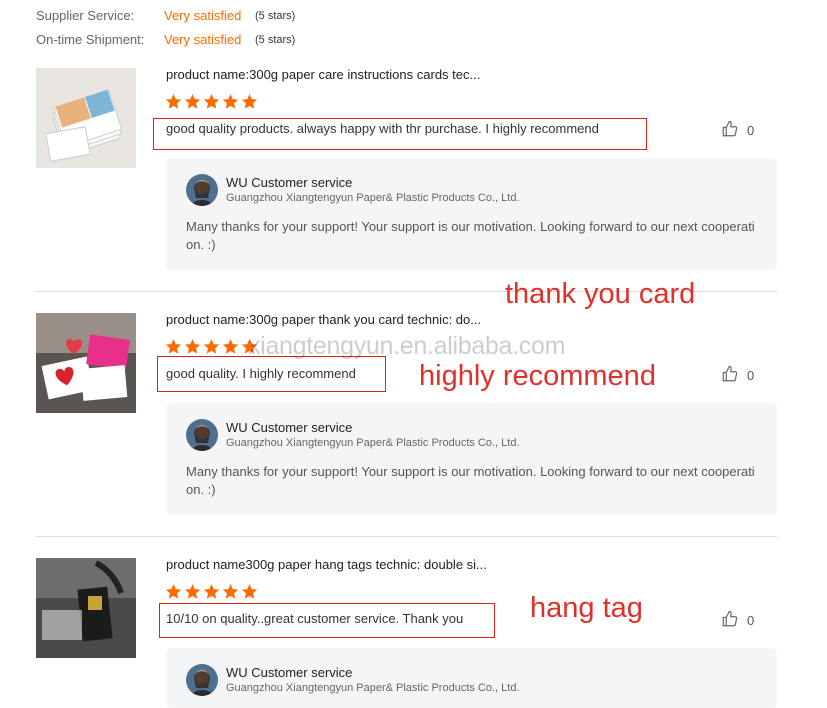 The image size is (827, 708). Describe the element at coordinates (537, 376) in the screenshot. I see `annotation-highly-recommend: highly recommend` at that location.